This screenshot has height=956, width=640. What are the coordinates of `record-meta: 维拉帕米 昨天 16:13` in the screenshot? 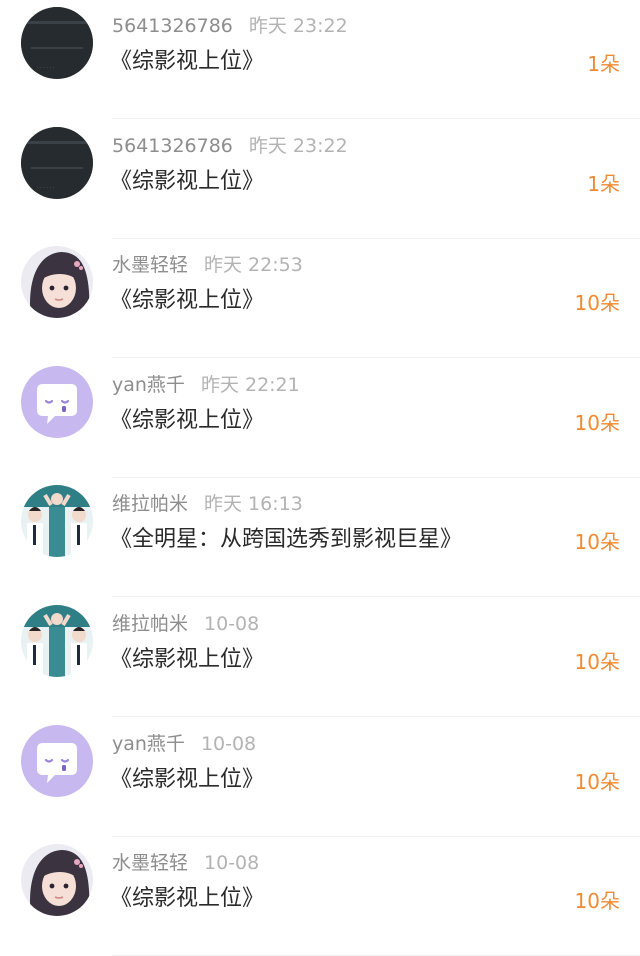 It's located at (207, 504).